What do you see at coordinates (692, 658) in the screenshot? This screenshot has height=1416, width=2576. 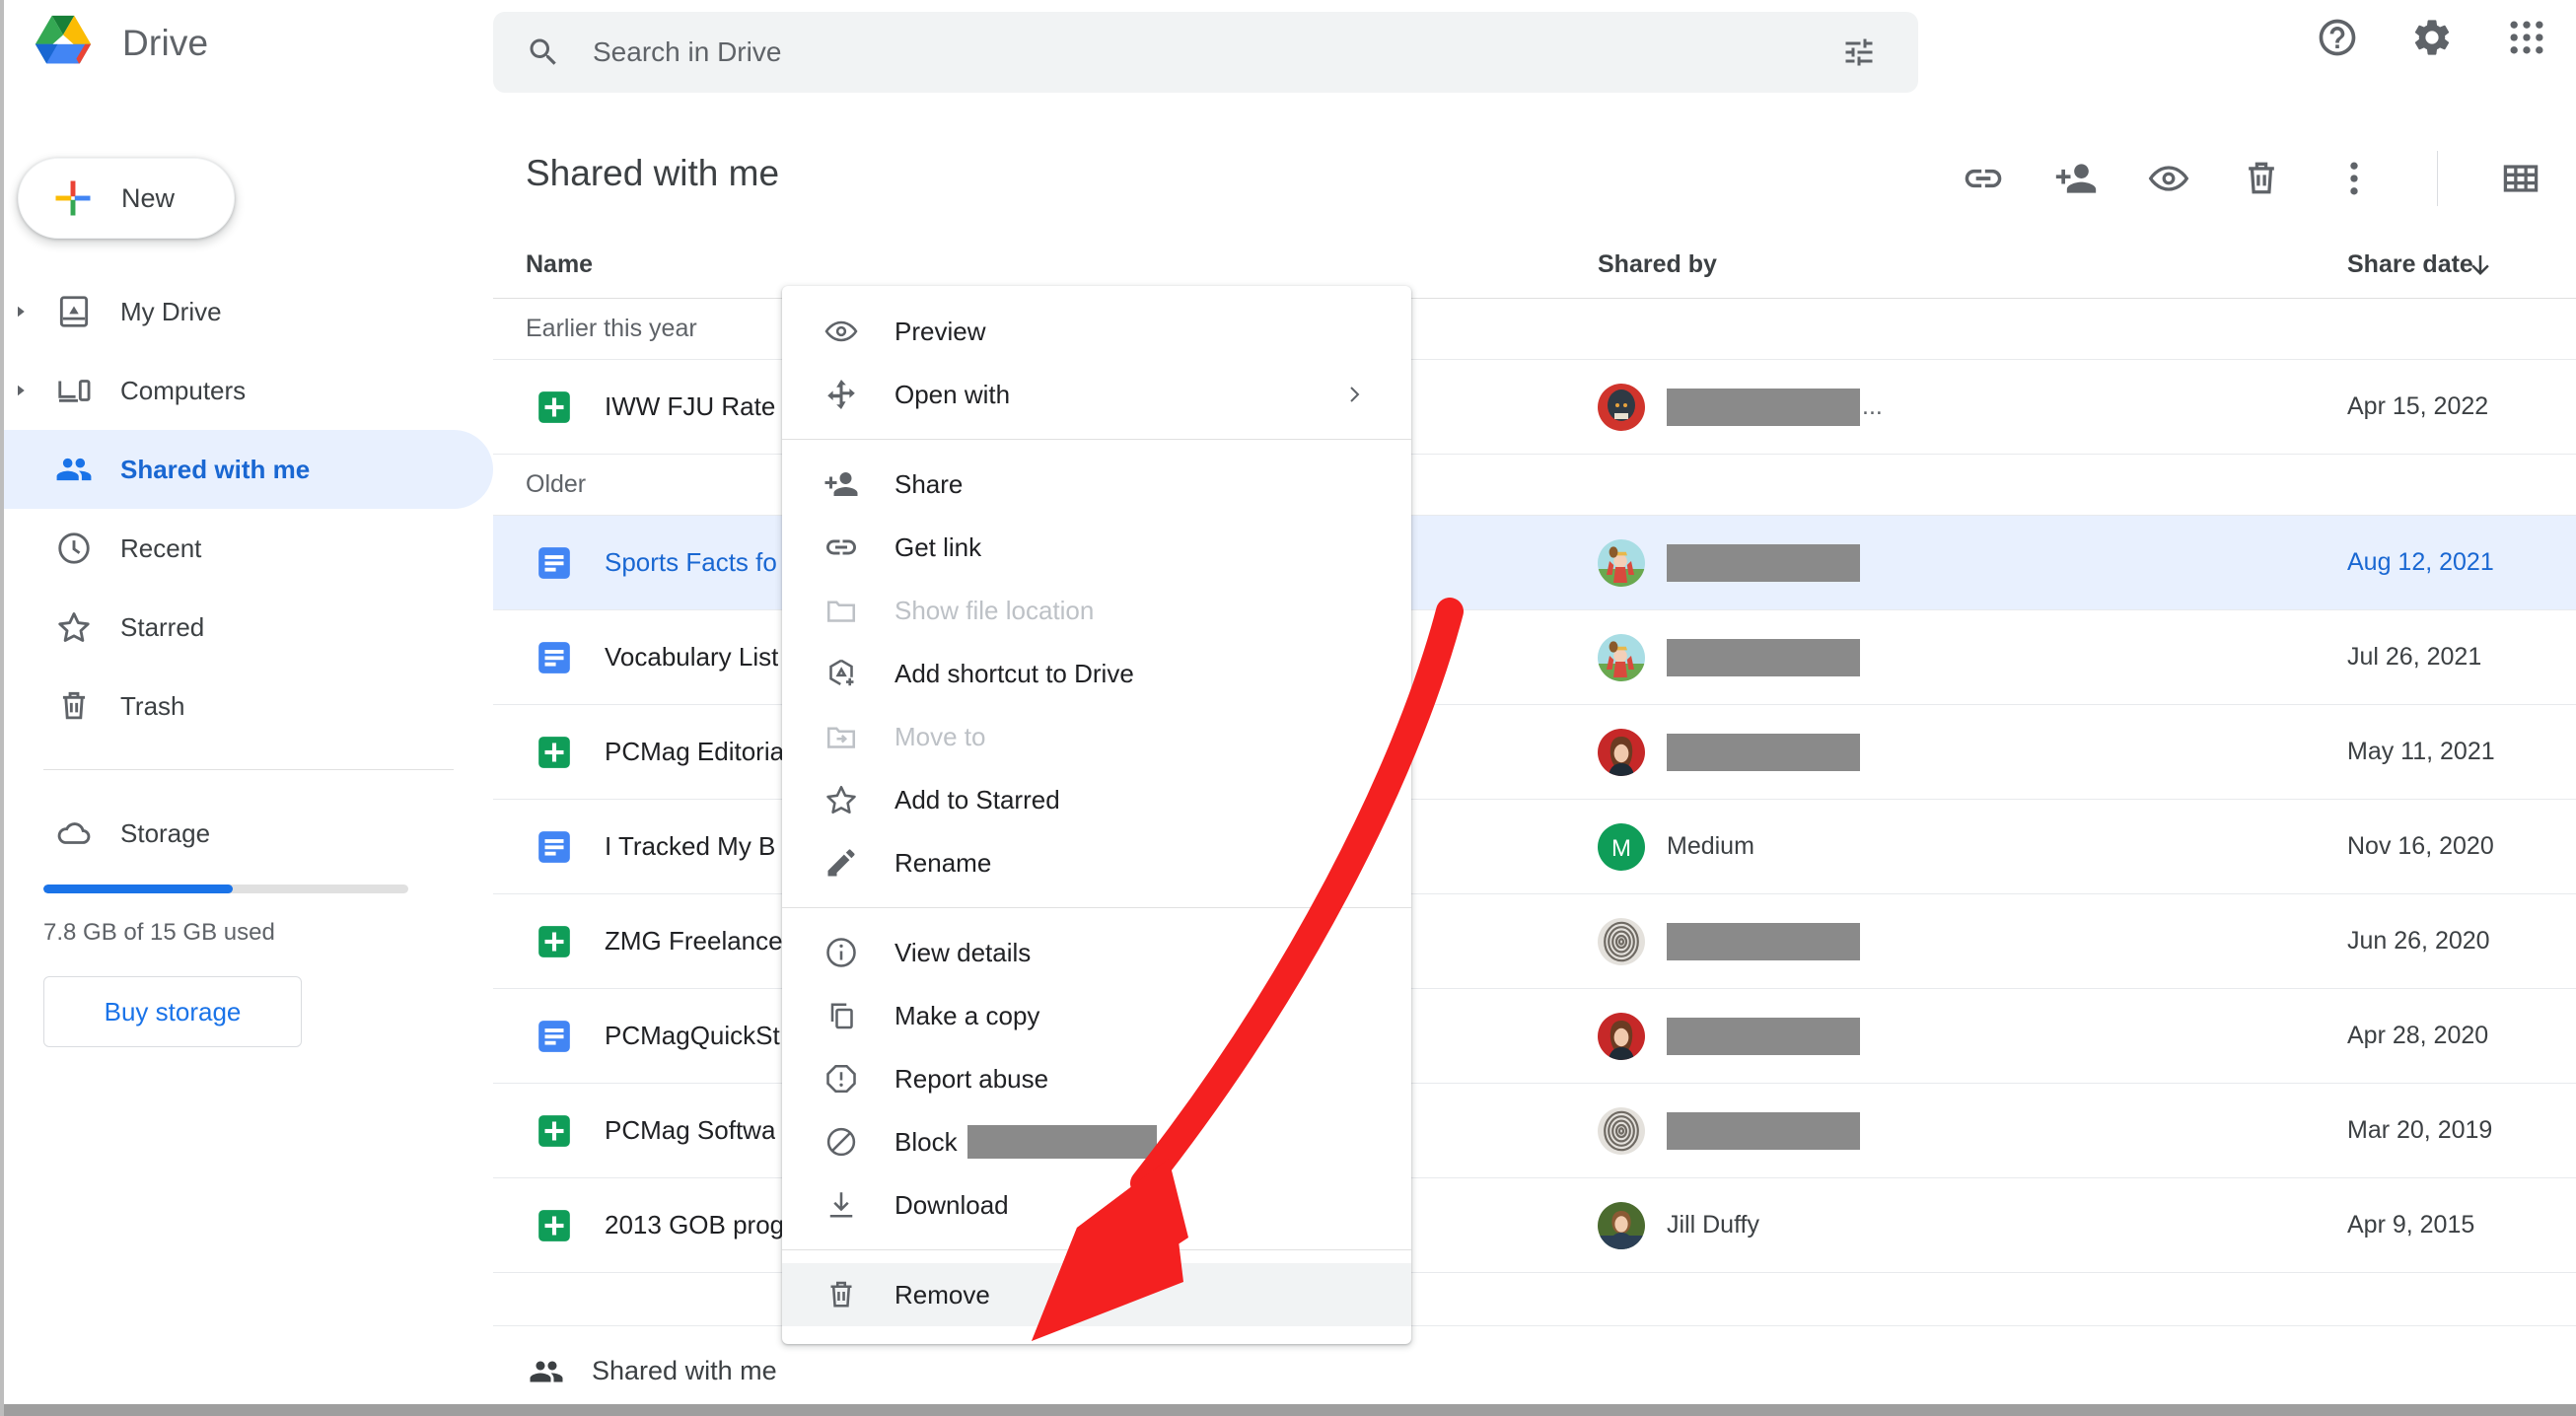 I see `file-name: Vocabulary List` at bounding box center [692, 658].